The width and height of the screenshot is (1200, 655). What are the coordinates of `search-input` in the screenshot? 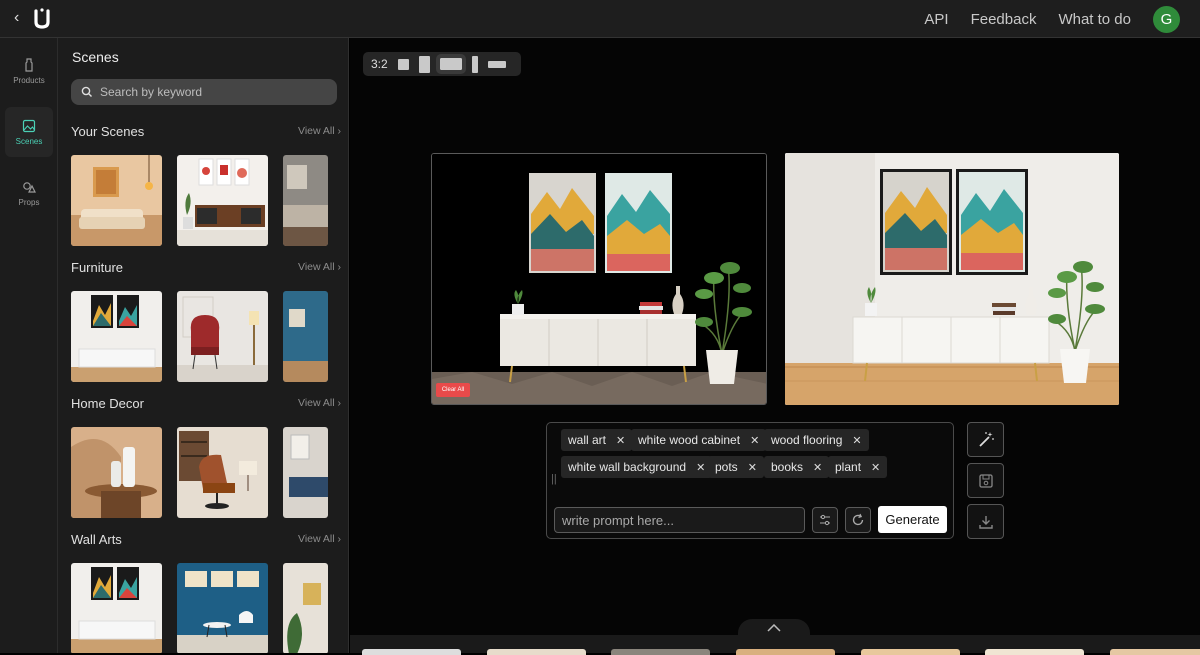 It's located at (210, 92).